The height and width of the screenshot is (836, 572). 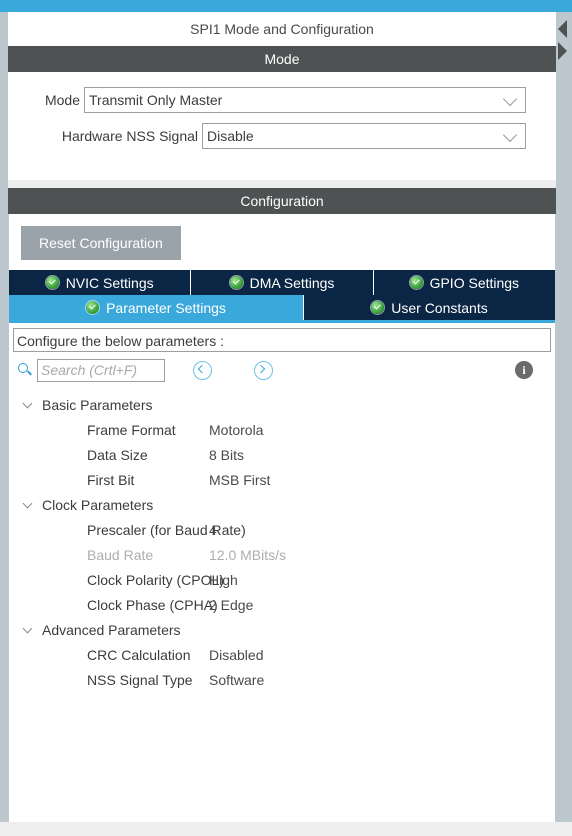 What do you see at coordinates (117, 454) in the screenshot?
I see `parameter-name: Data Size` at bounding box center [117, 454].